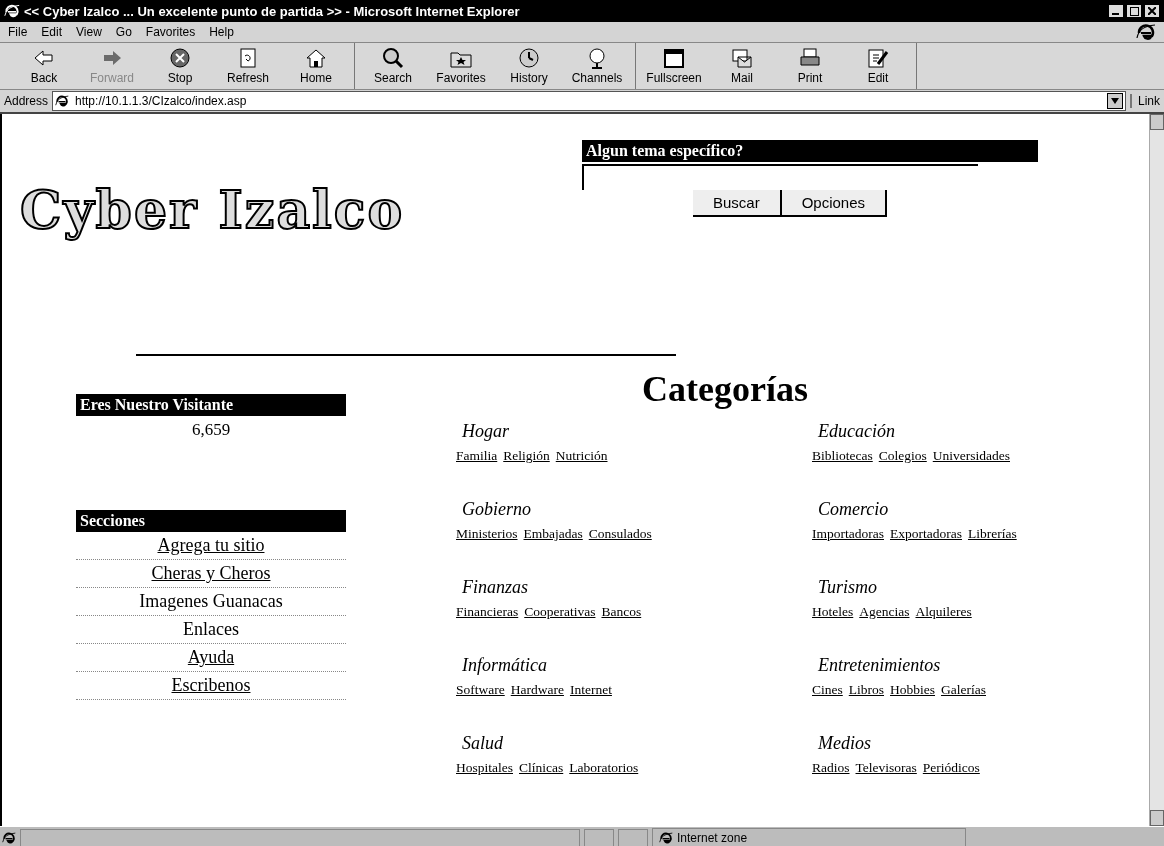  What do you see at coordinates (483, 743) in the screenshot?
I see `category-heading: Salud` at bounding box center [483, 743].